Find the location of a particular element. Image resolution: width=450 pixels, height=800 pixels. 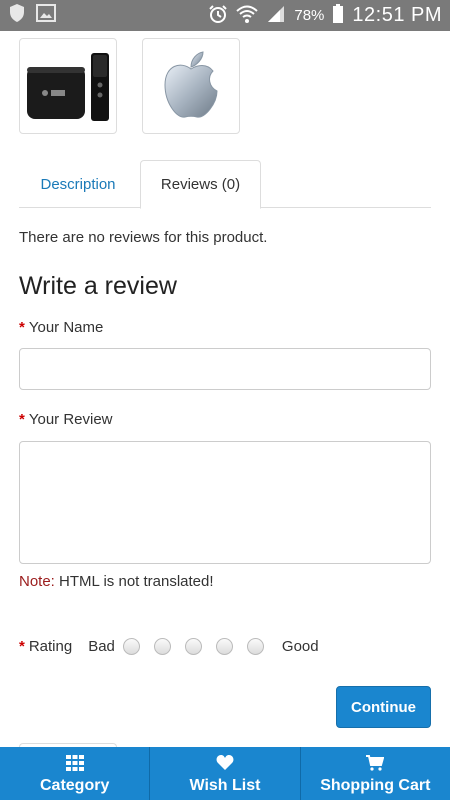

image-icon is located at coordinates (46, 15).